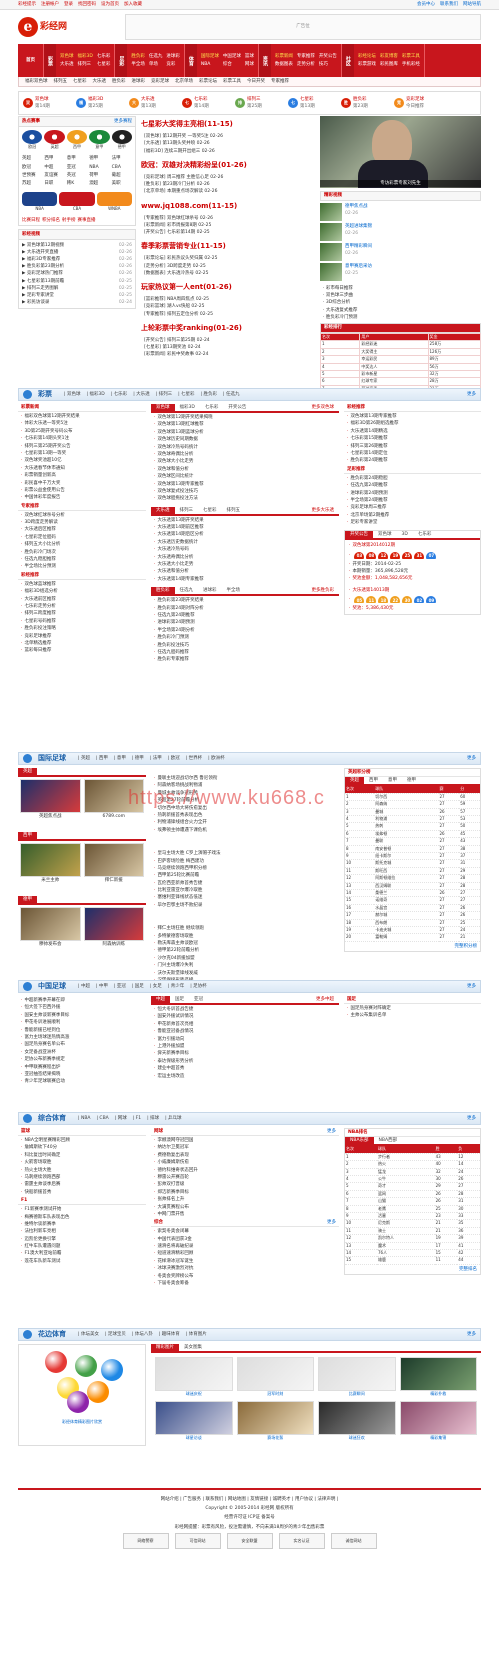  What do you see at coordinates (412, 460) in the screenshot?
I see `list-item: 胜负彩第24期推荐` at bounding box center [412, 460].